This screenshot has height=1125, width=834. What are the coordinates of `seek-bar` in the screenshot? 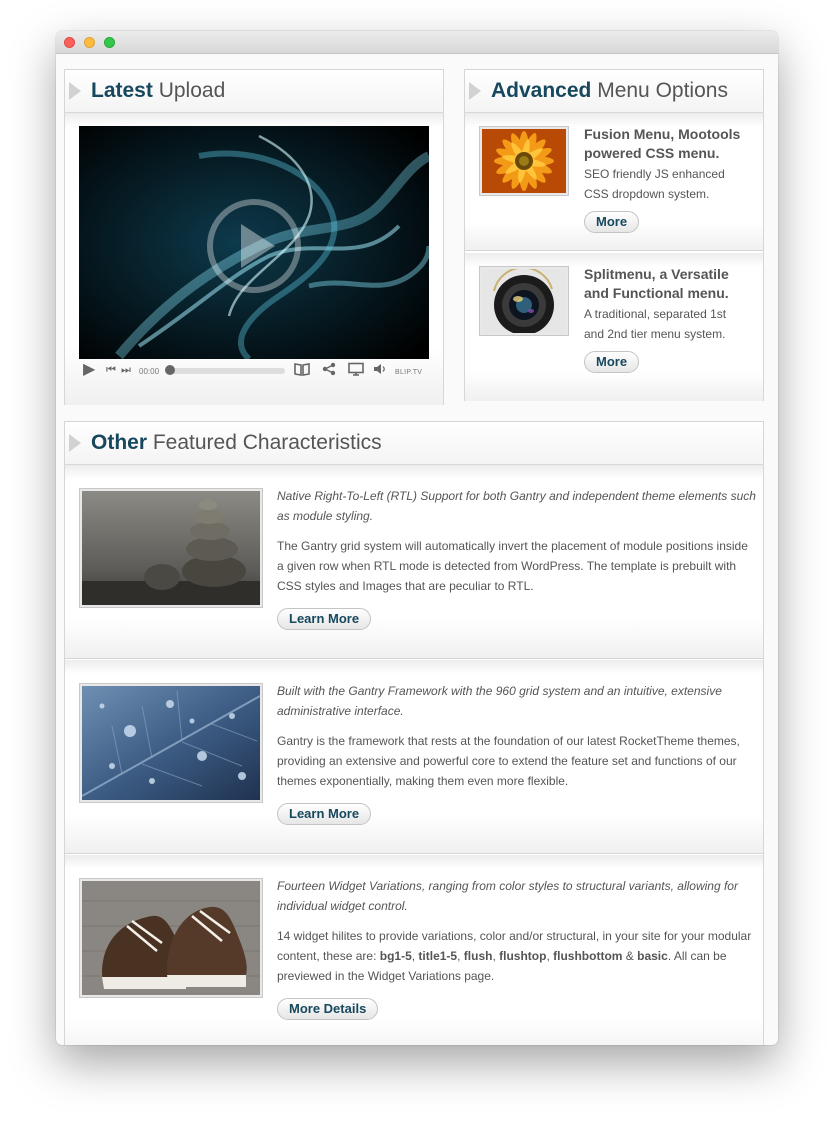 It's located at (228, 371).